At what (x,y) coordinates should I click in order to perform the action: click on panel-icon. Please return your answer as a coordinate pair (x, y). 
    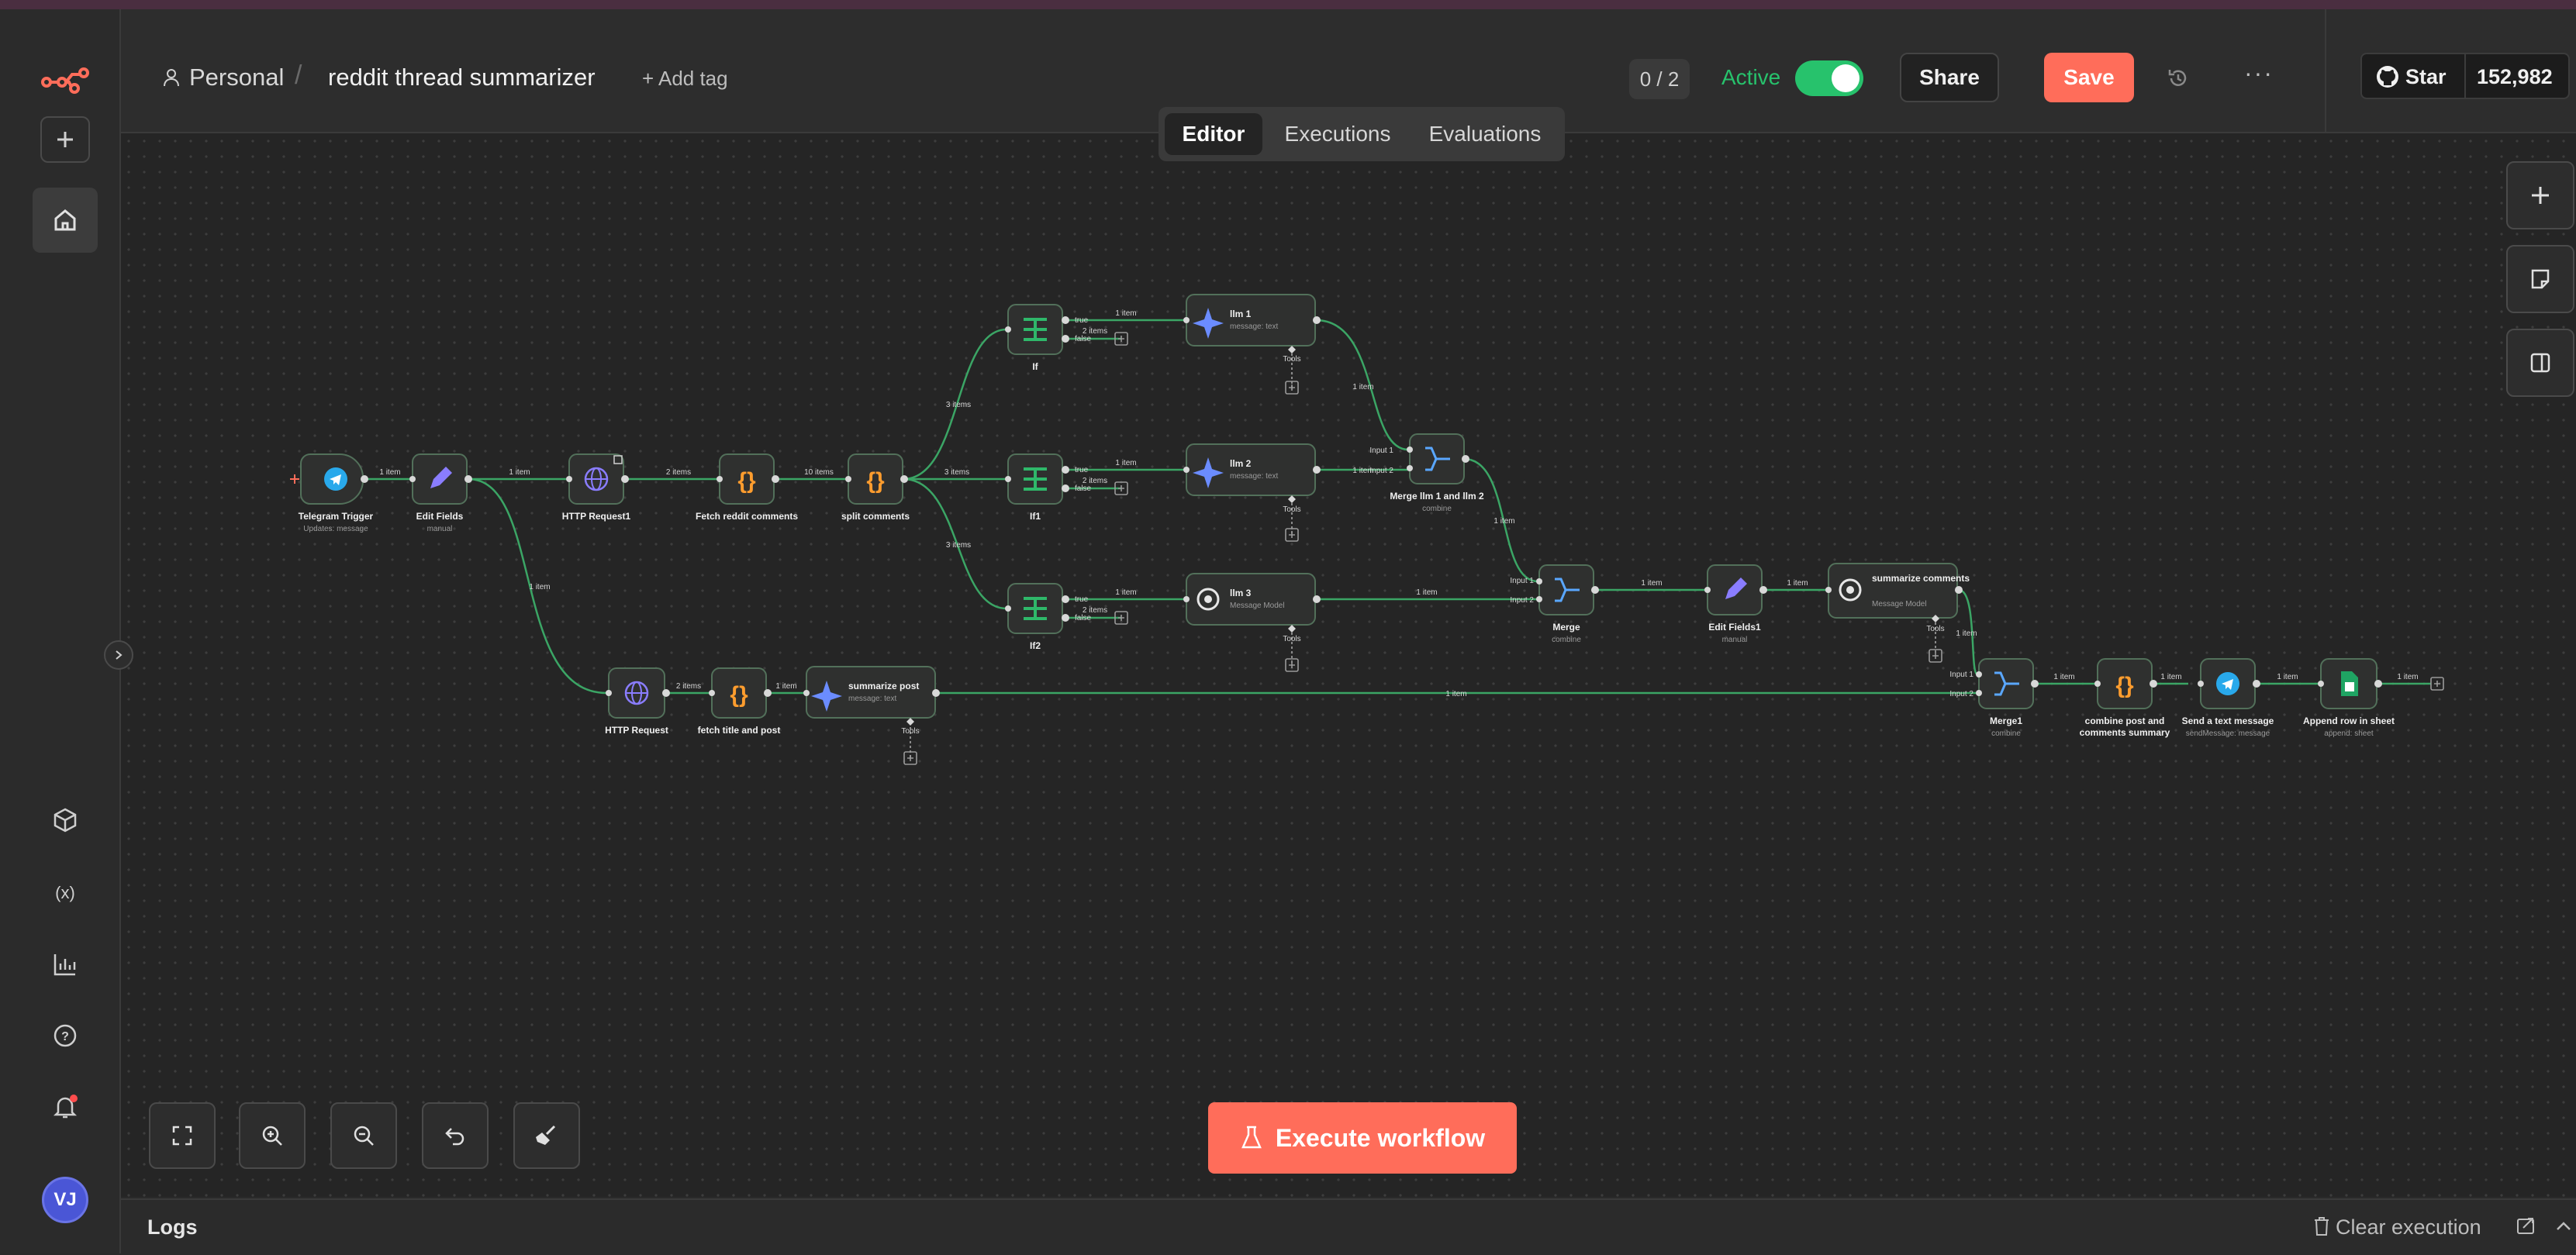
    Looking at the image, I should click on (2540, 363).